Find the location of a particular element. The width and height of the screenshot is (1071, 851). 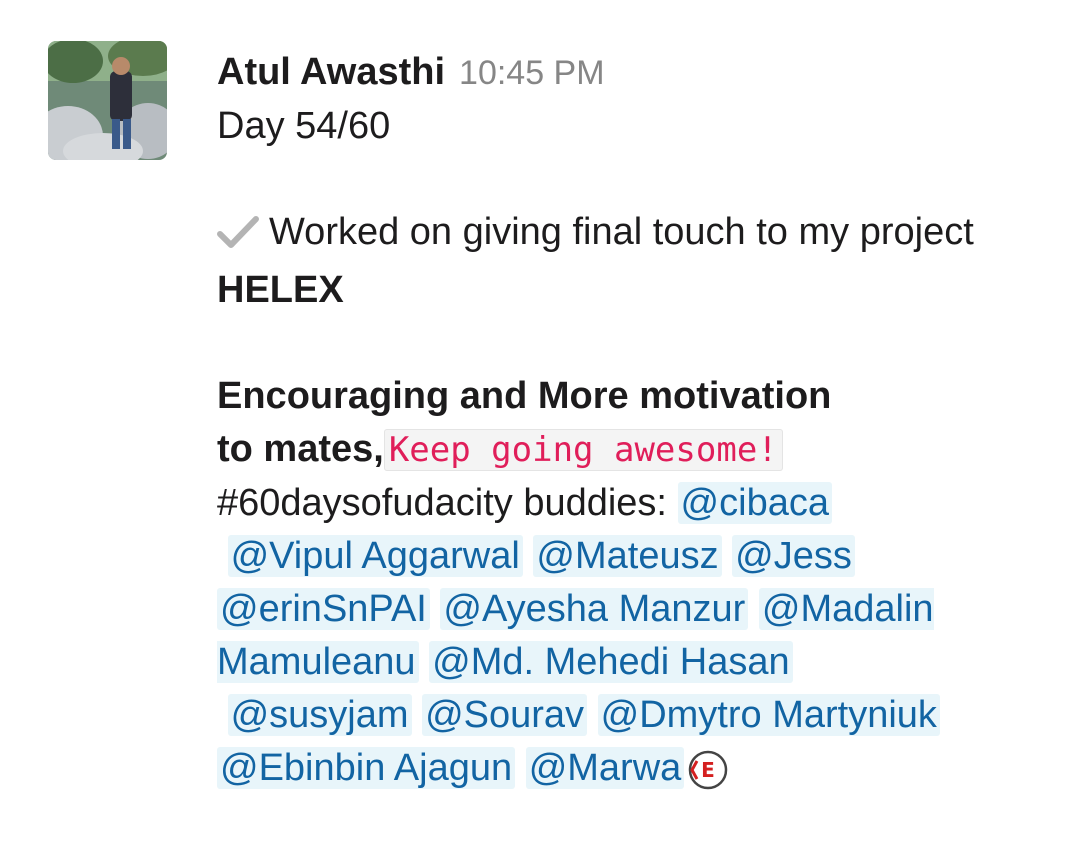

mention-ebinbin-ajagun: @Ebinbin Ajagun is located at coordinates (366, 768).